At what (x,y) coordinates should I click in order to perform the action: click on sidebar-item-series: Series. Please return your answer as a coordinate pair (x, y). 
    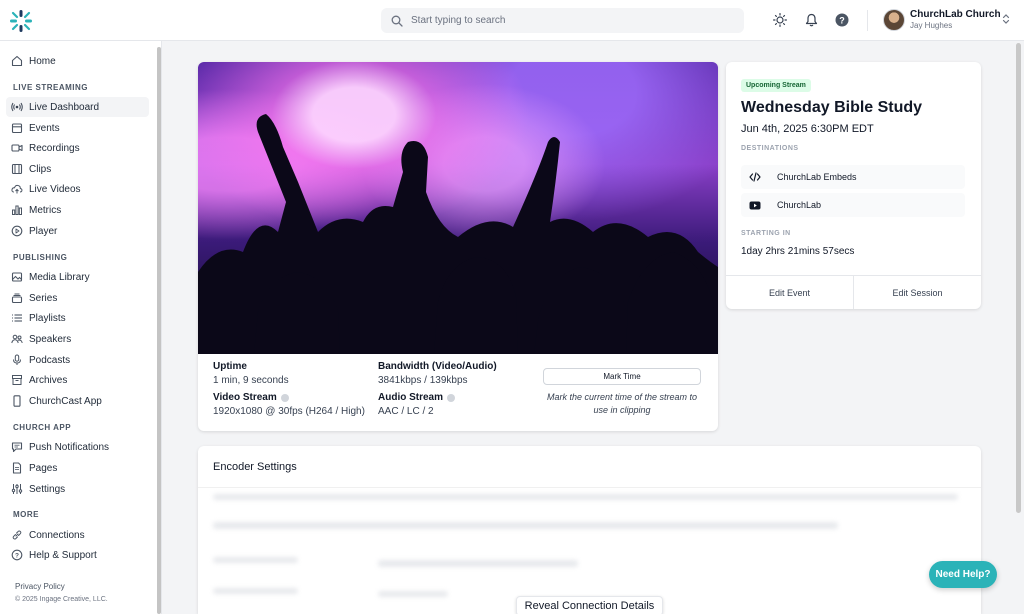
    Looking at the image, I should click on (77, 298).